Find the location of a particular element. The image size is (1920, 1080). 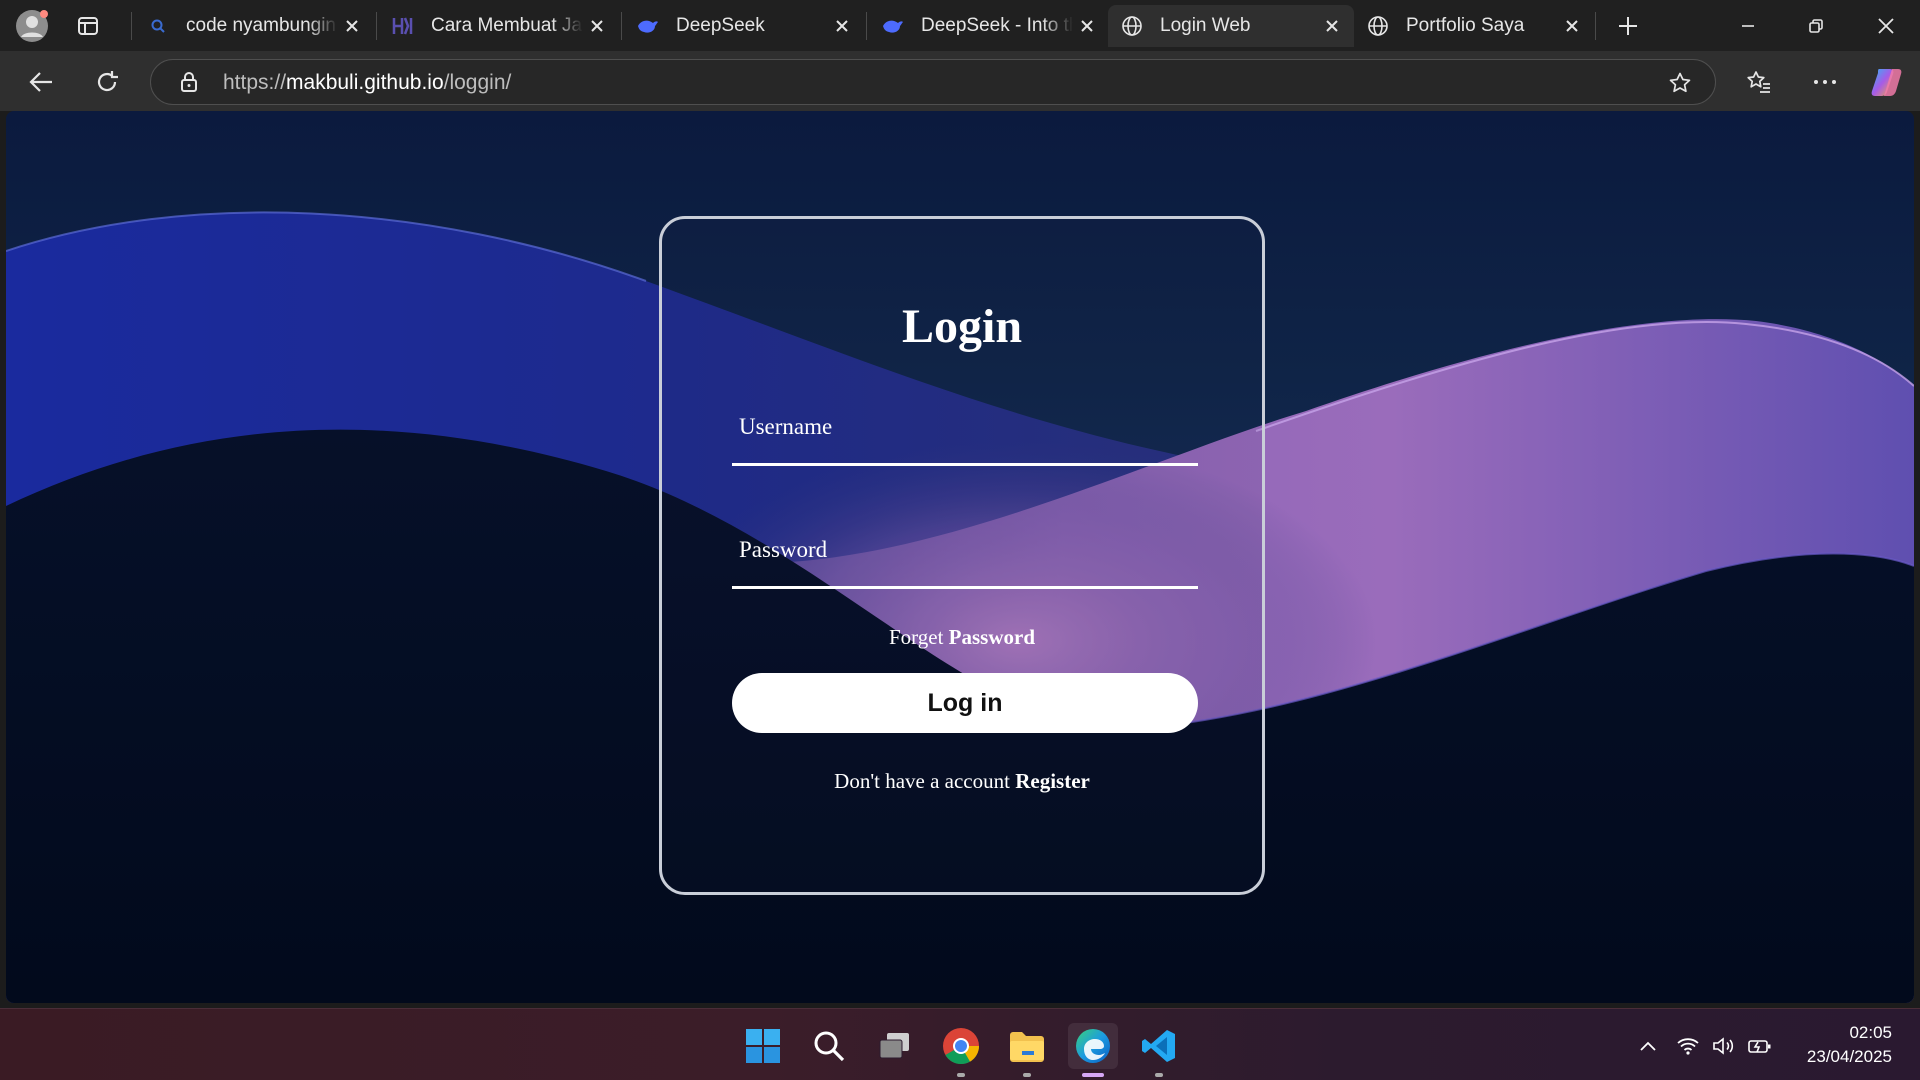

clock-time: 02:05 is located at coordinates (1870, 1032).